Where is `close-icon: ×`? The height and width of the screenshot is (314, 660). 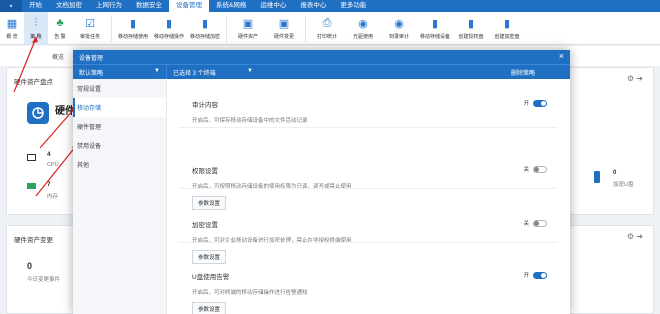 close-icon: × is located at coordinates (561, 56).